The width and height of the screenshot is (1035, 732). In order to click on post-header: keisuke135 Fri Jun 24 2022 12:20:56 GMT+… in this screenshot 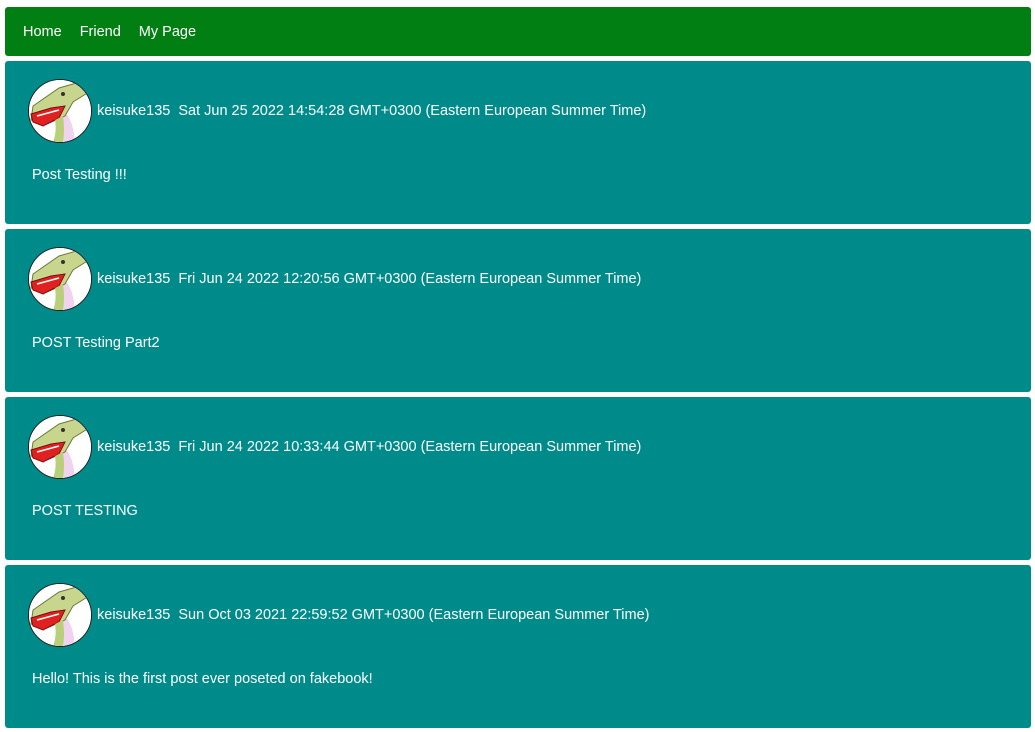, I will do `click(334, 279)`.